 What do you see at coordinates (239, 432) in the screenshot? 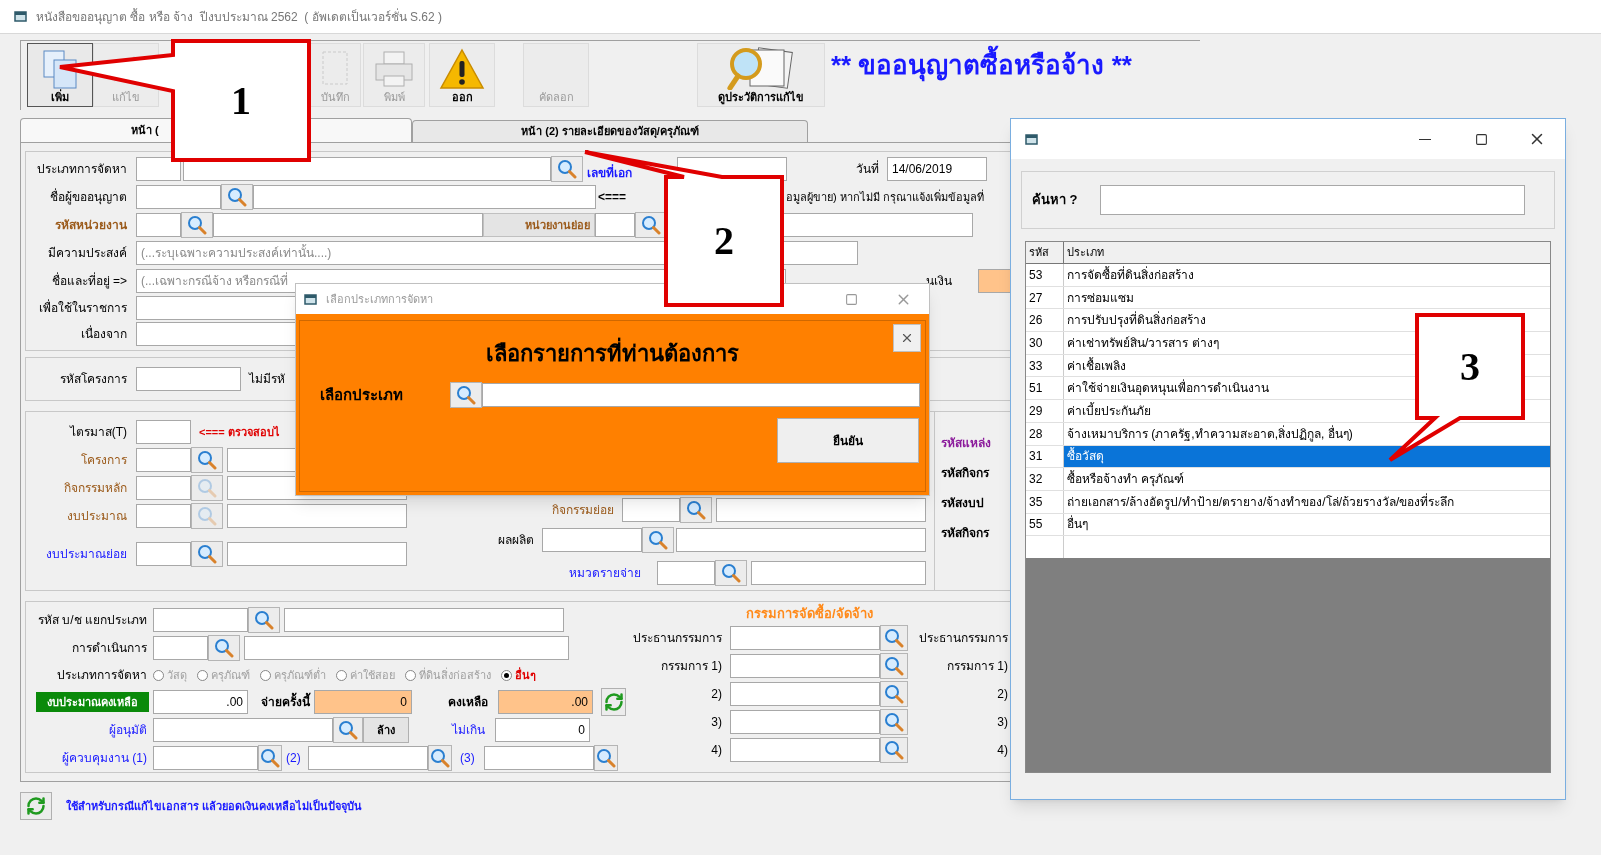
I see `check-note: <=== ตรวจสอบไ` at bounding box center [239, 432].